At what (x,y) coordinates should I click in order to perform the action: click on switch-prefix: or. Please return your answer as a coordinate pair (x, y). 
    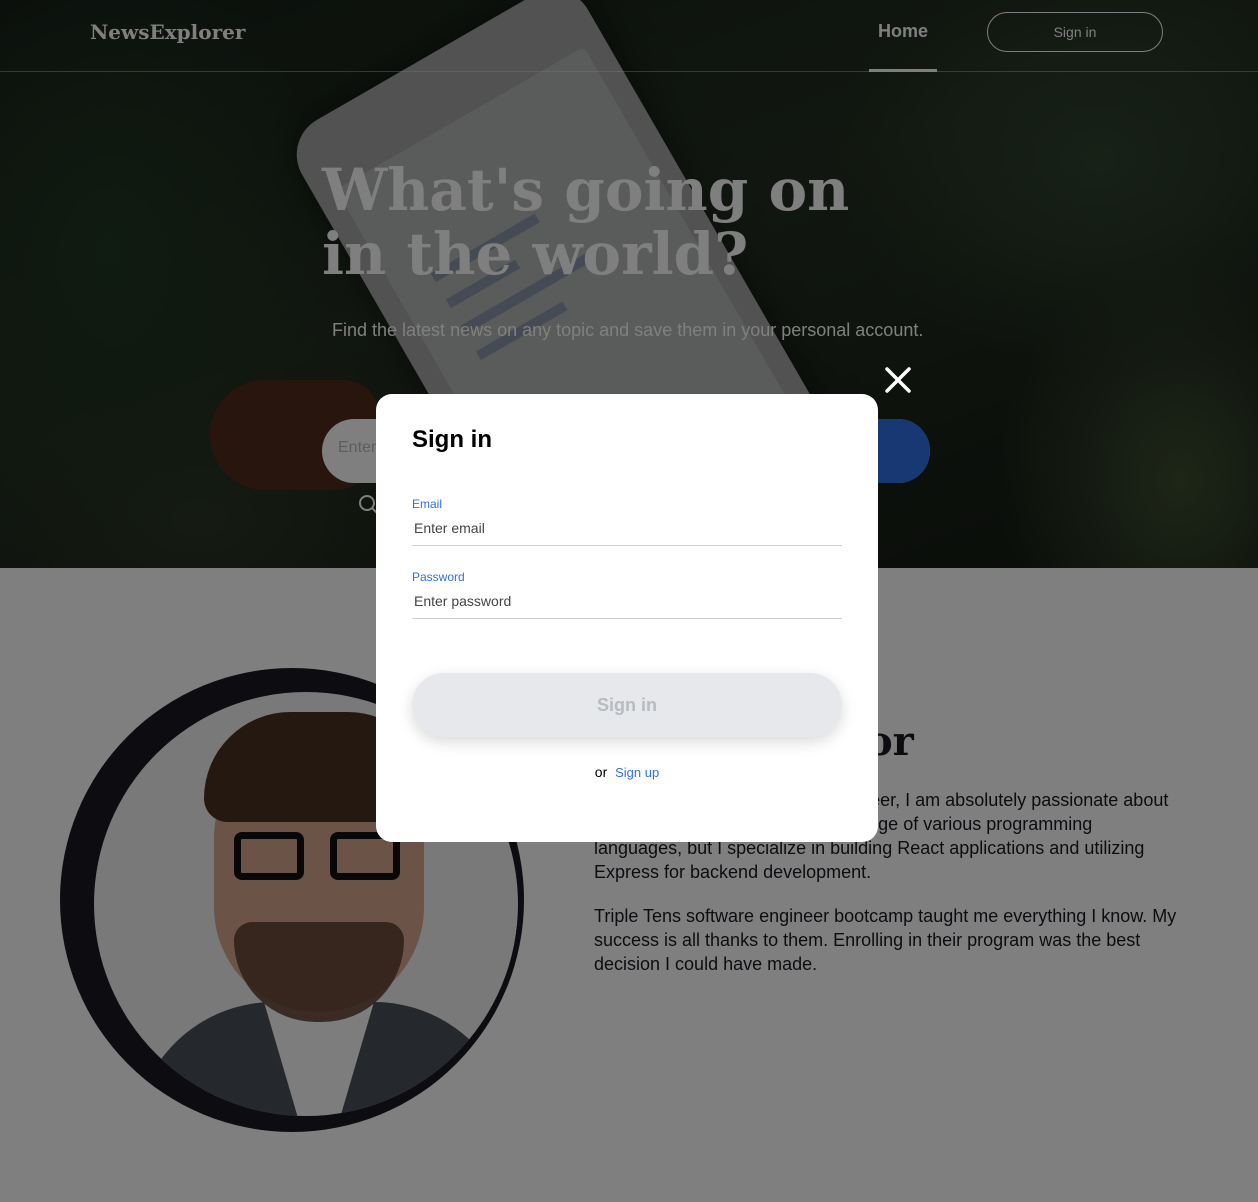
    Looking at the image, I should click on (601, 772).